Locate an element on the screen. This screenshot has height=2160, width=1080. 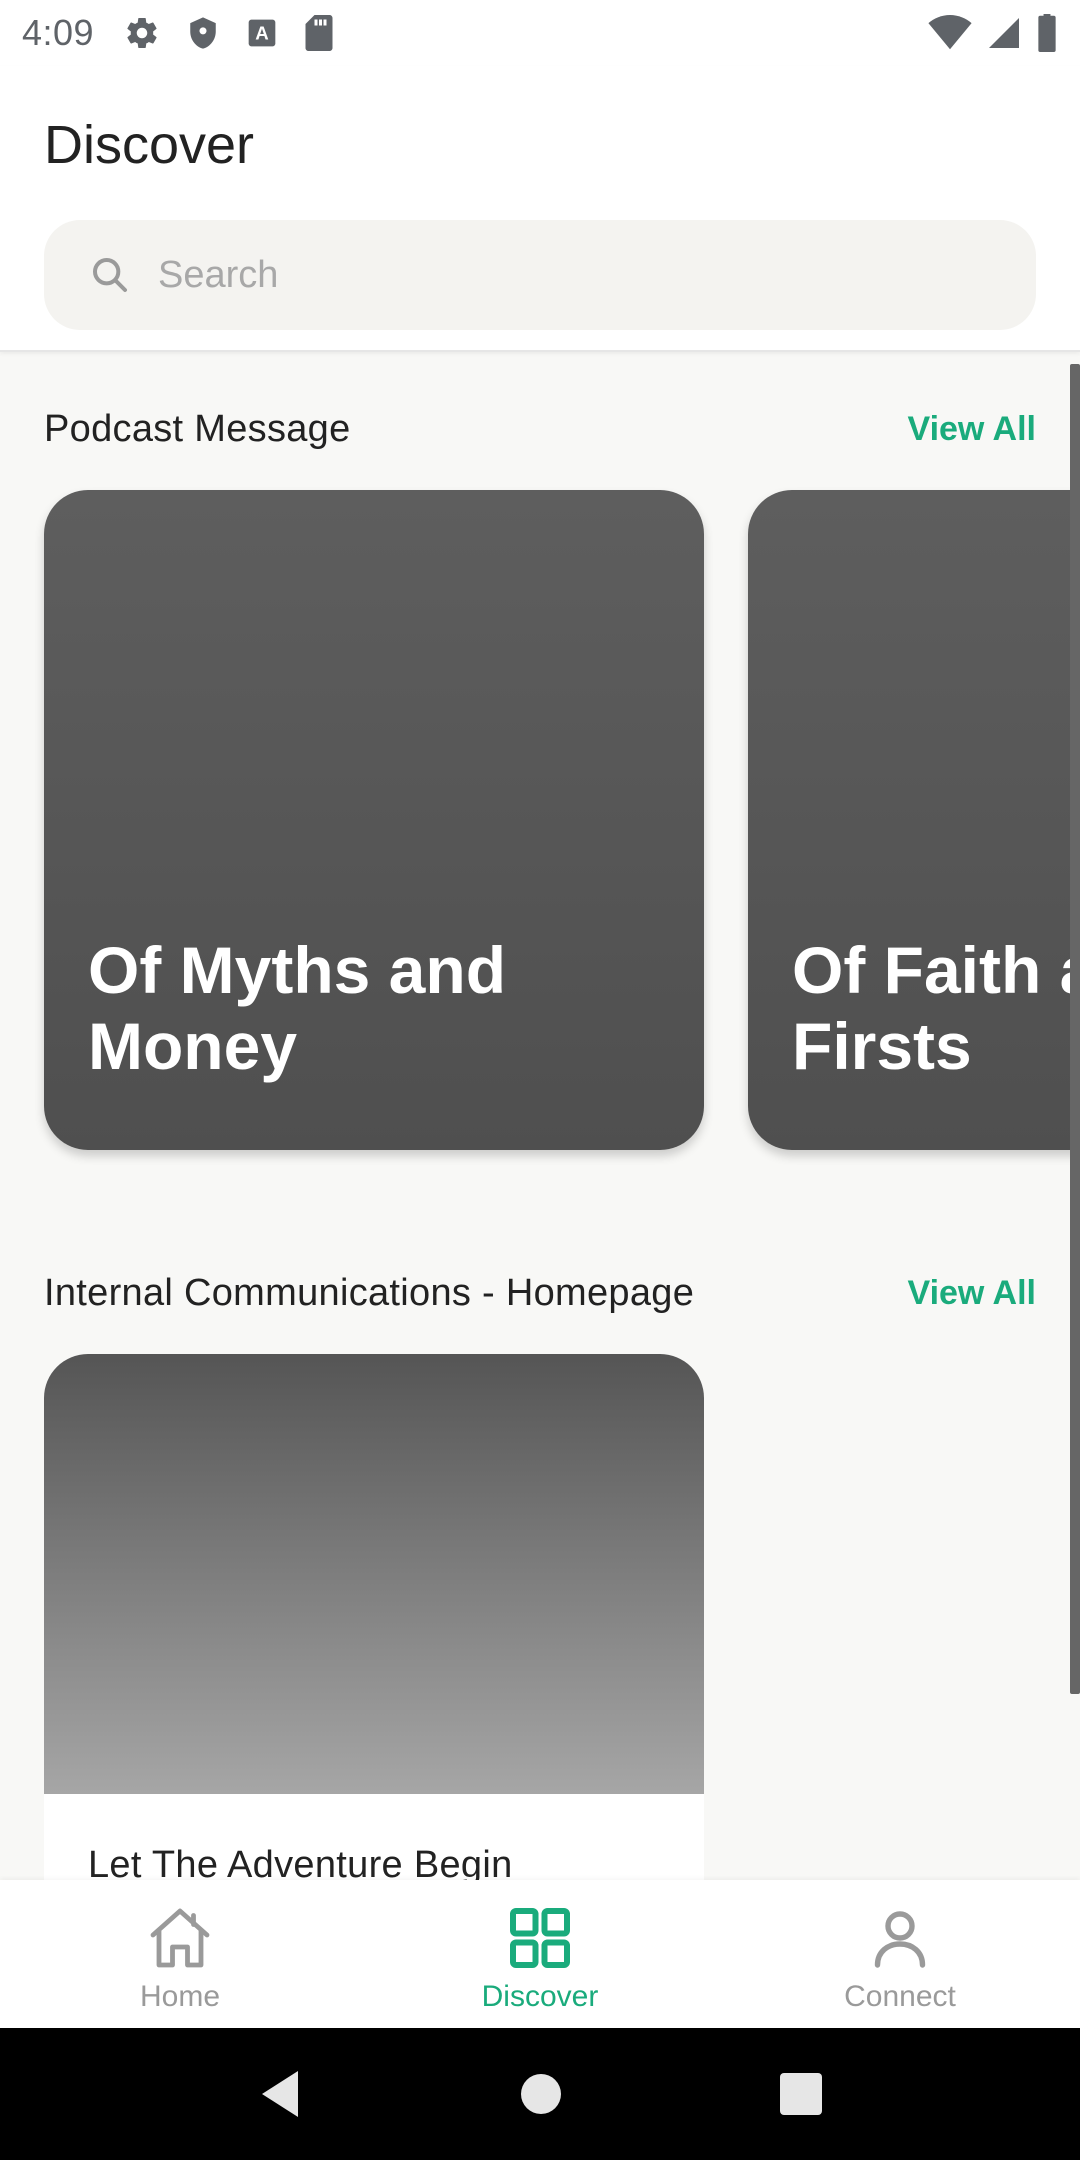
battery-icon is located at coordinates (1047, 33).